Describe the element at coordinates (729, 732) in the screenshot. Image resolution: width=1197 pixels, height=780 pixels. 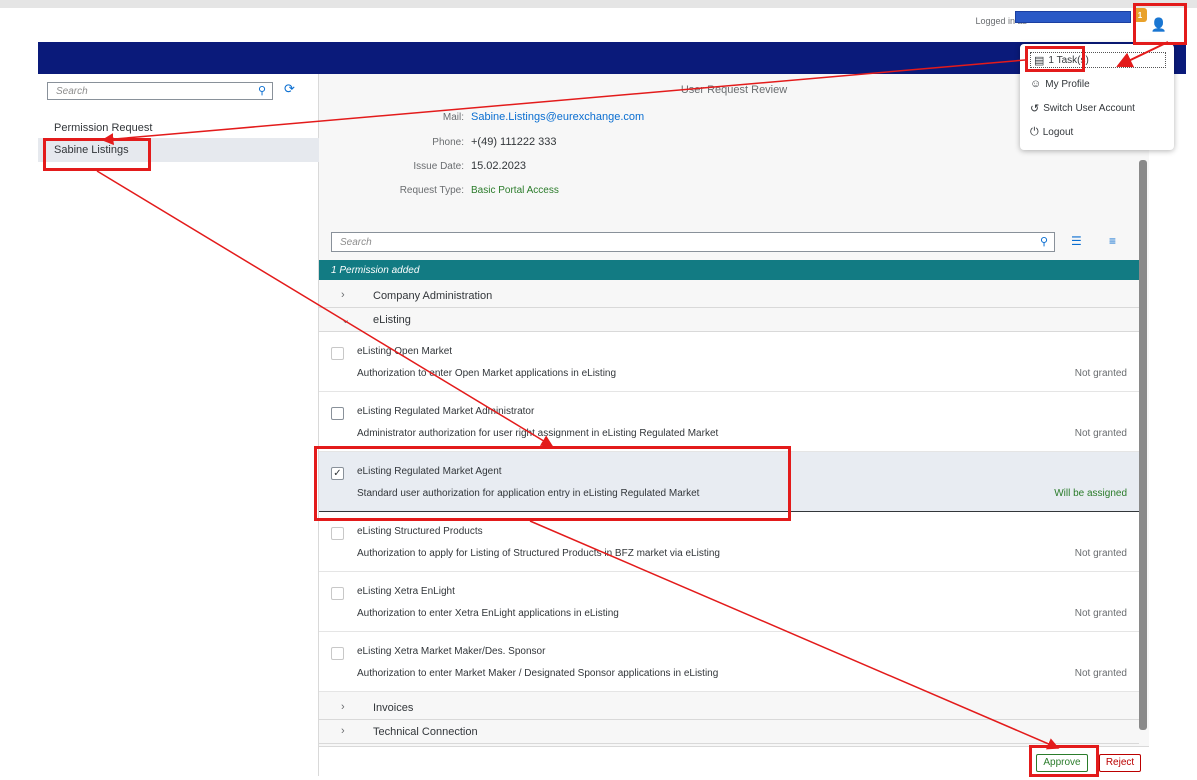
I see `group-technical-connection: › Technical Connection` at that location.